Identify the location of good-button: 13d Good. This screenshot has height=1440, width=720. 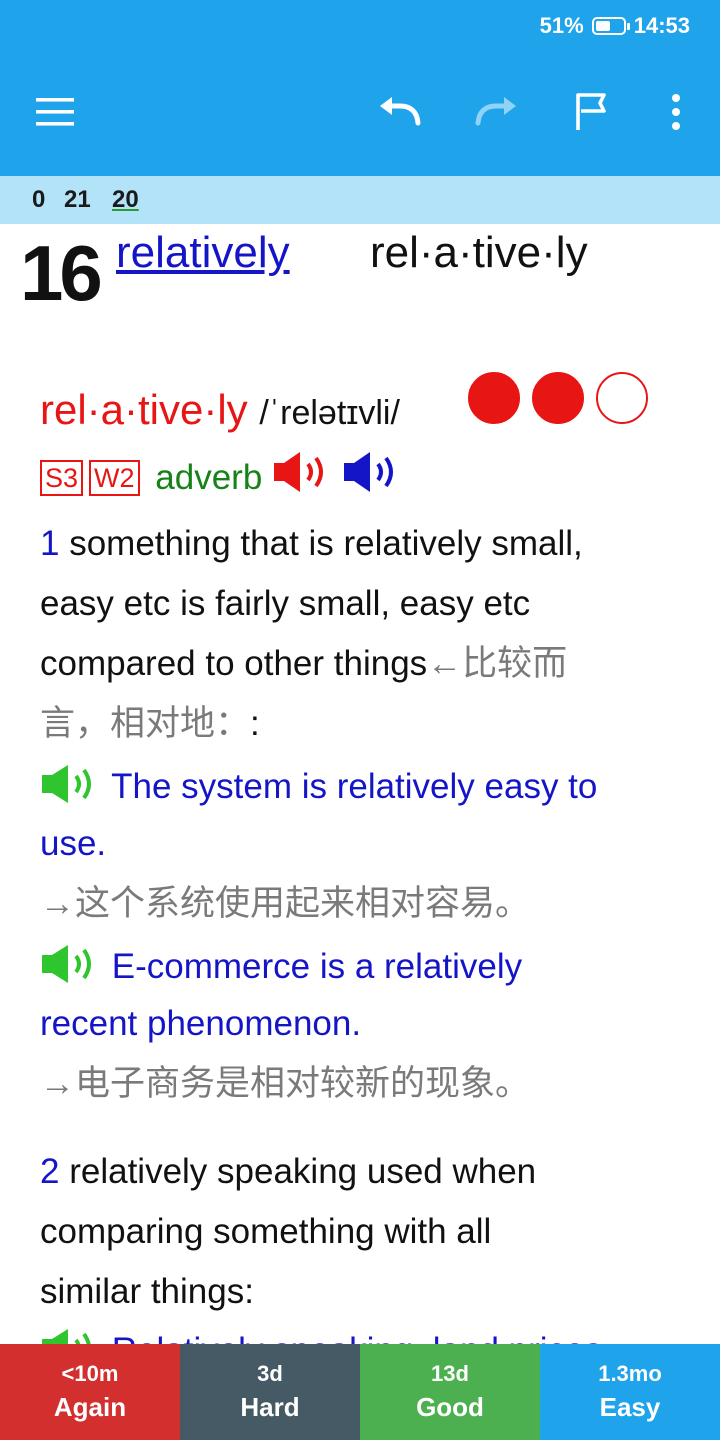
(450, 1392).